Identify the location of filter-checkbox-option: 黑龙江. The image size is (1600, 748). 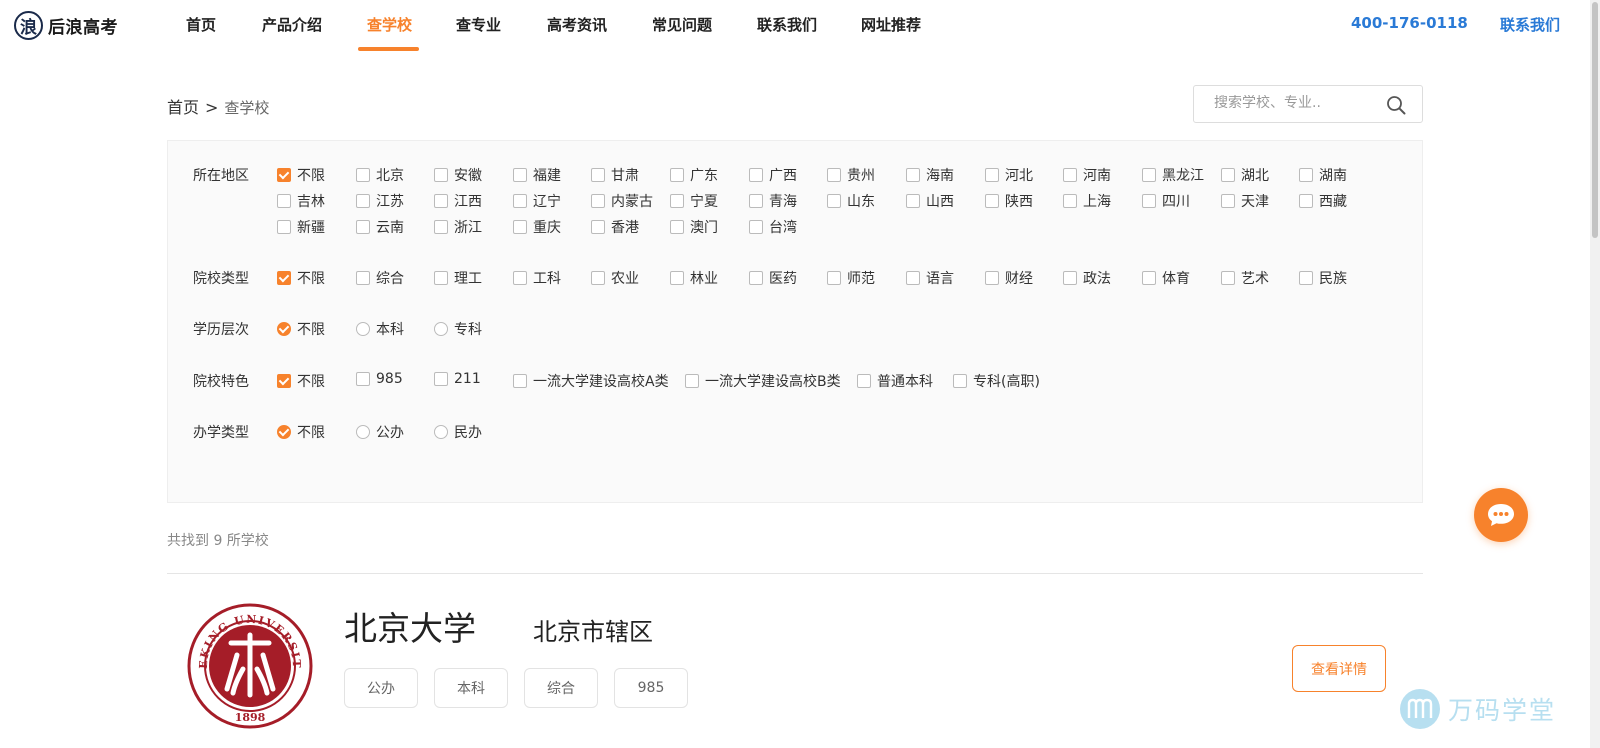
(1173, 175).